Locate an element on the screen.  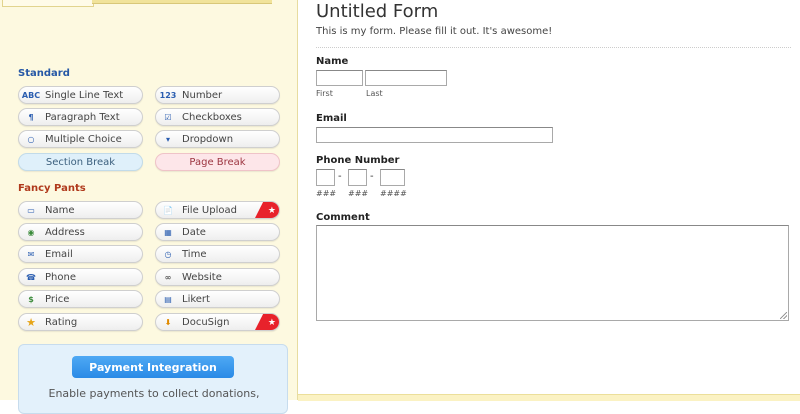
button-label: Paragraph Text is located at coordinates (82, 117).